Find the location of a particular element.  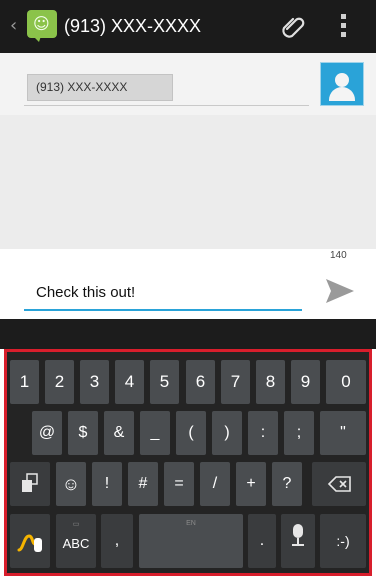

emoticon-key: :-) is located at coordinates (343, 541).